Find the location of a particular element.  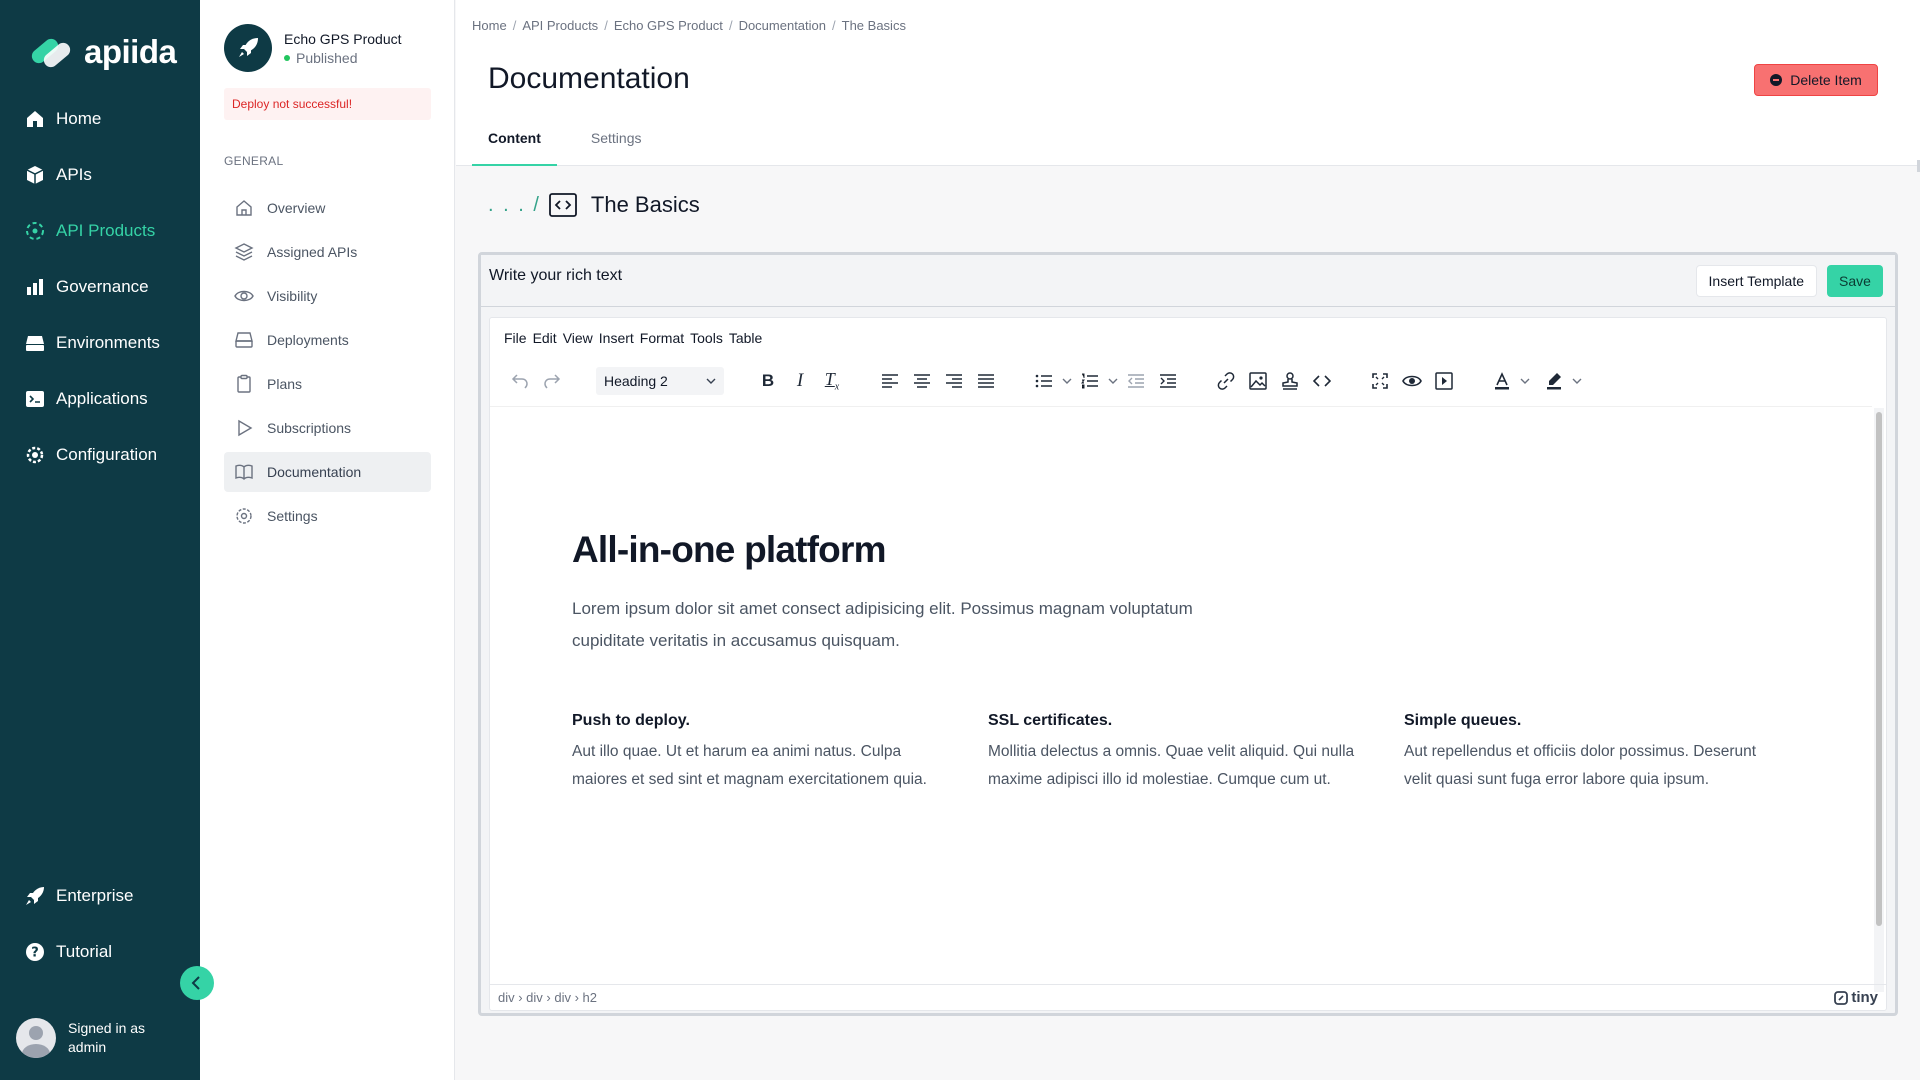

outdent-icon is located at coordinates (1136, 381).